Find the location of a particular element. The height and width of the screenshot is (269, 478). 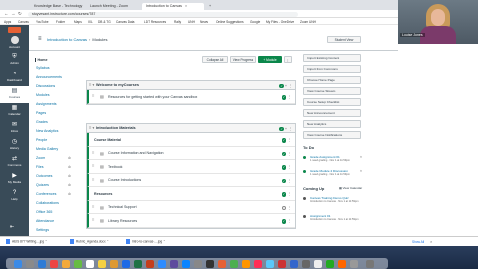

show-all-downloads-button: Show All is located at coordinates (418, 242).